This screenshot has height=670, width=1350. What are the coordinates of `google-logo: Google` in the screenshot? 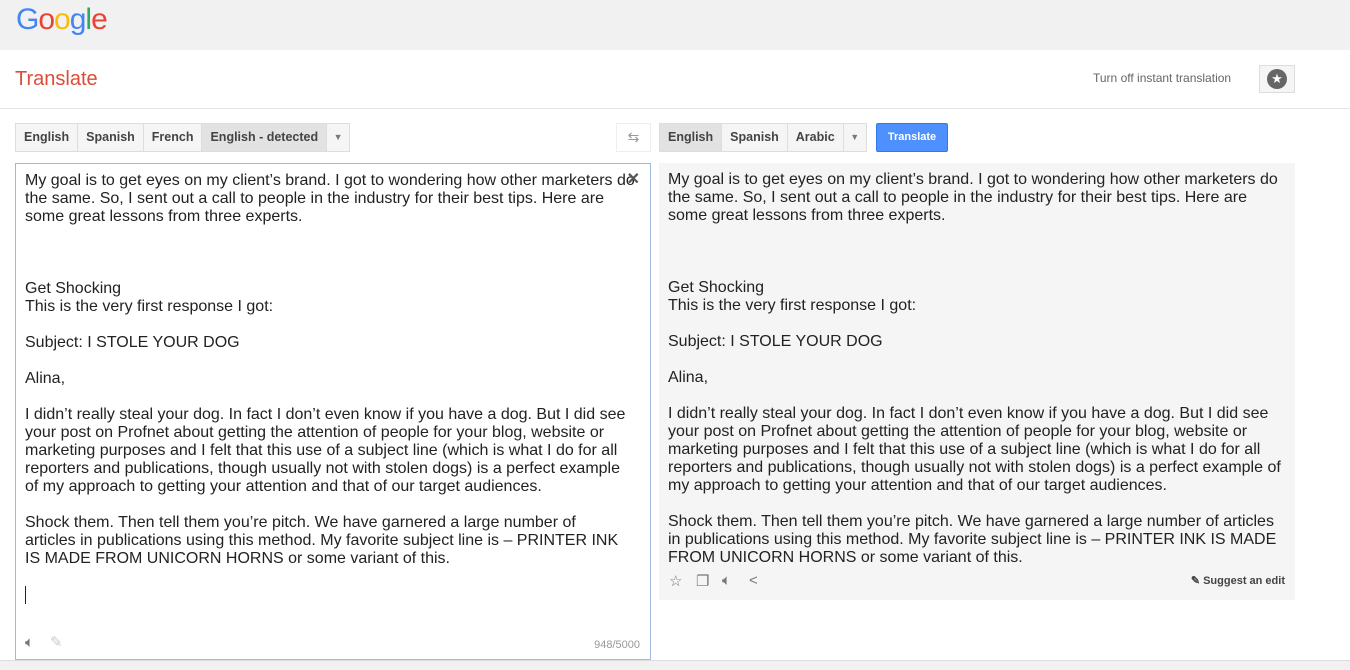 It's located at (62, 20).